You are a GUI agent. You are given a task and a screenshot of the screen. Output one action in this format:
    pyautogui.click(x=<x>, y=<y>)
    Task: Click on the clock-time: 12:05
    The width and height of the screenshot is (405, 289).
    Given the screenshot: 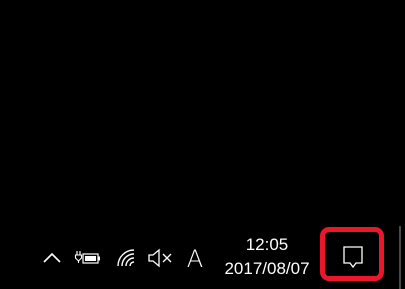 What is the action you would take?
    pyautogui.click(x=267, y=244)
    